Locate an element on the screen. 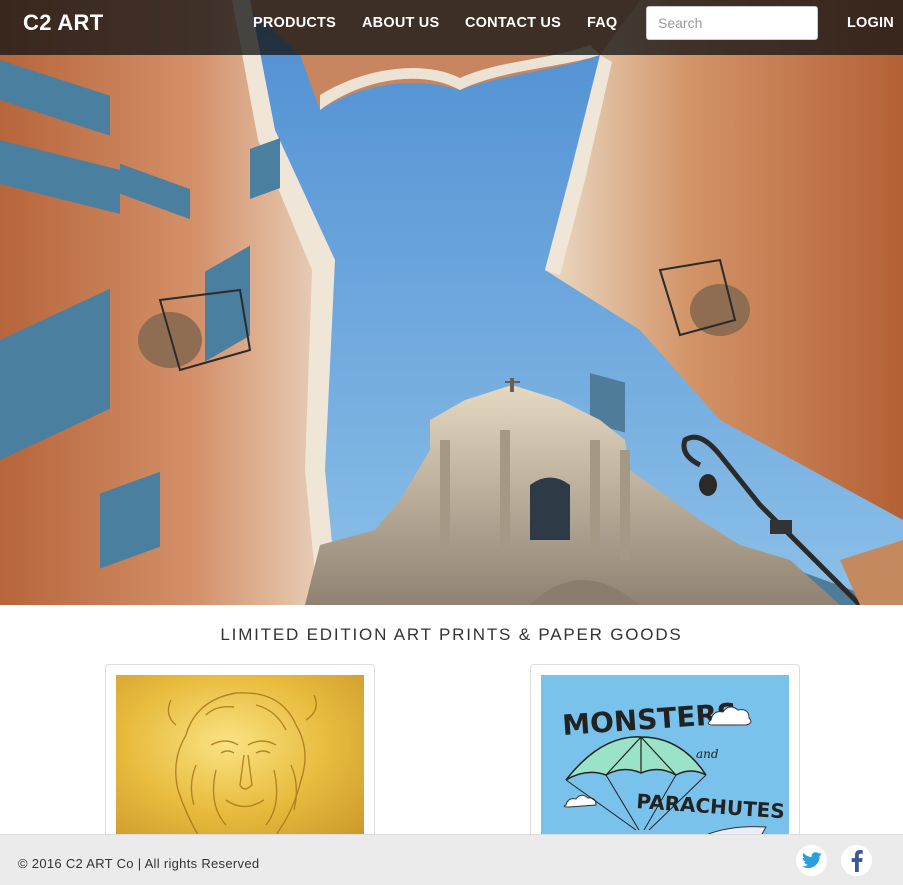 This screenshot has height=885, width=903. login-link: LOGIN is located at coordinates (870, 23).